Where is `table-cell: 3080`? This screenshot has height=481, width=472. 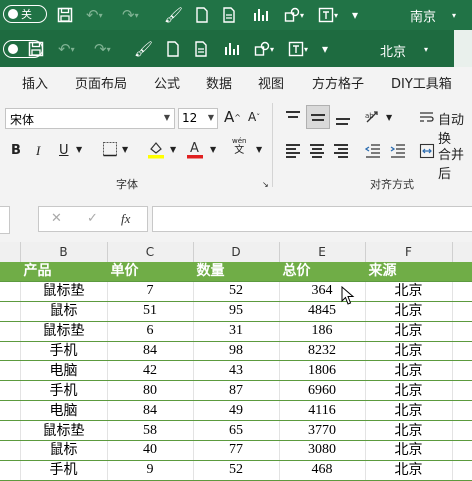 table-cell: 3080 is located at coordinates (322, 450).